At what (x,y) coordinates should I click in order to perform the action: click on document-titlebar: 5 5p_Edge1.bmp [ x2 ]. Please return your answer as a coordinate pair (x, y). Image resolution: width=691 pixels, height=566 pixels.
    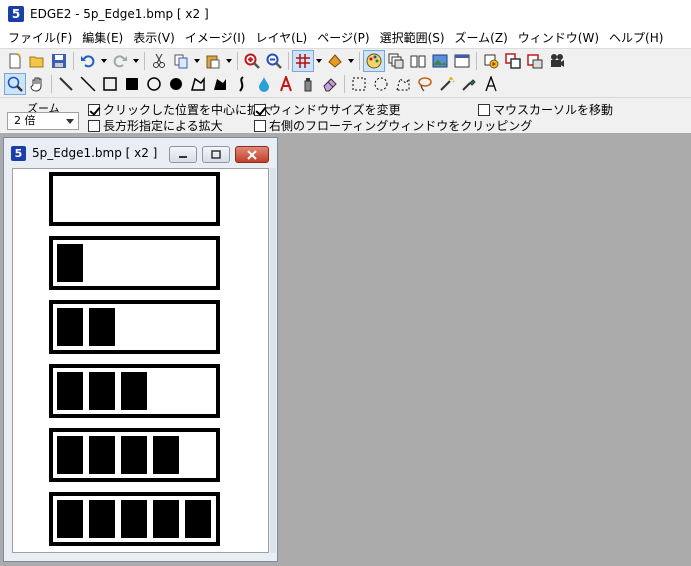
    Looking at the image, I should click on (140, 153).